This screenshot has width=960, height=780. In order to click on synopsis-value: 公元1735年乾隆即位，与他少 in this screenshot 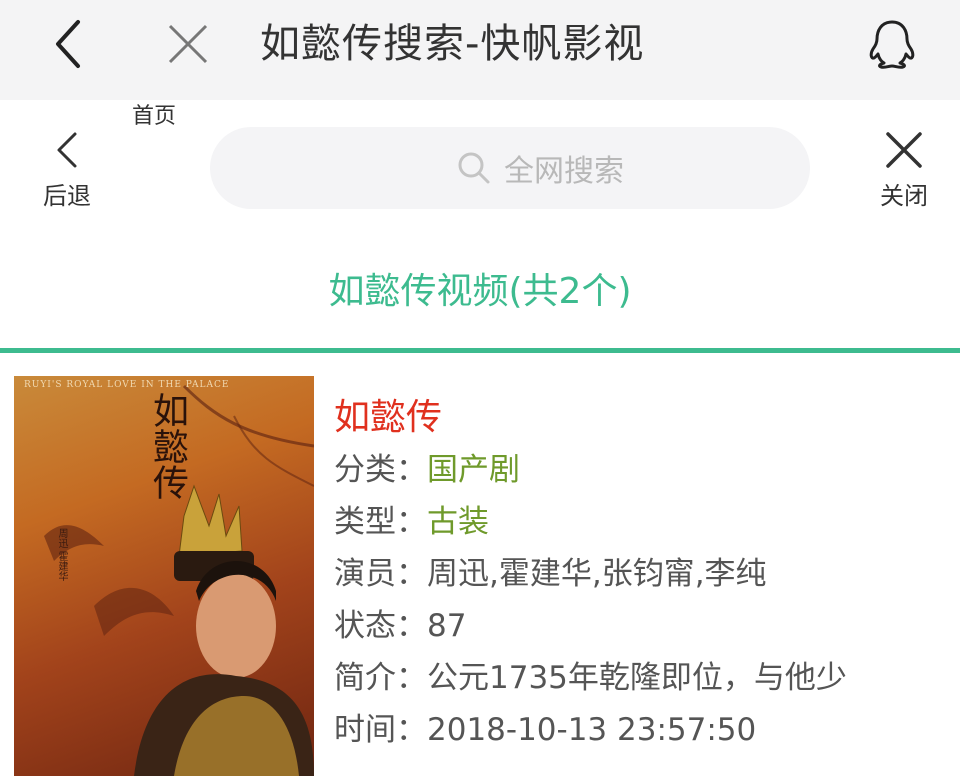, I will do `click(637, 678)`.